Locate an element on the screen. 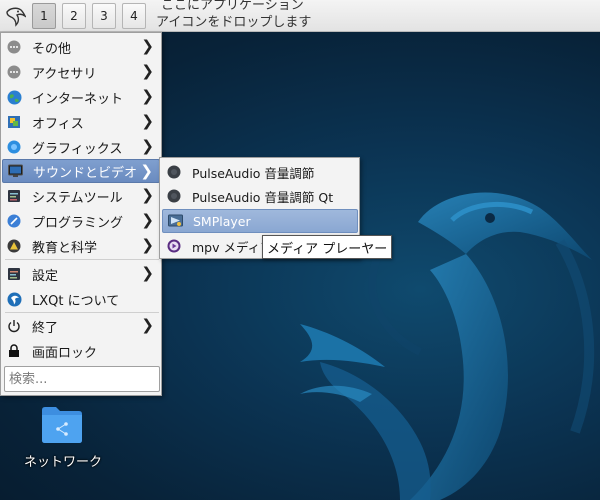  lxqt-logo-icon is located at coordinates (16, 17).